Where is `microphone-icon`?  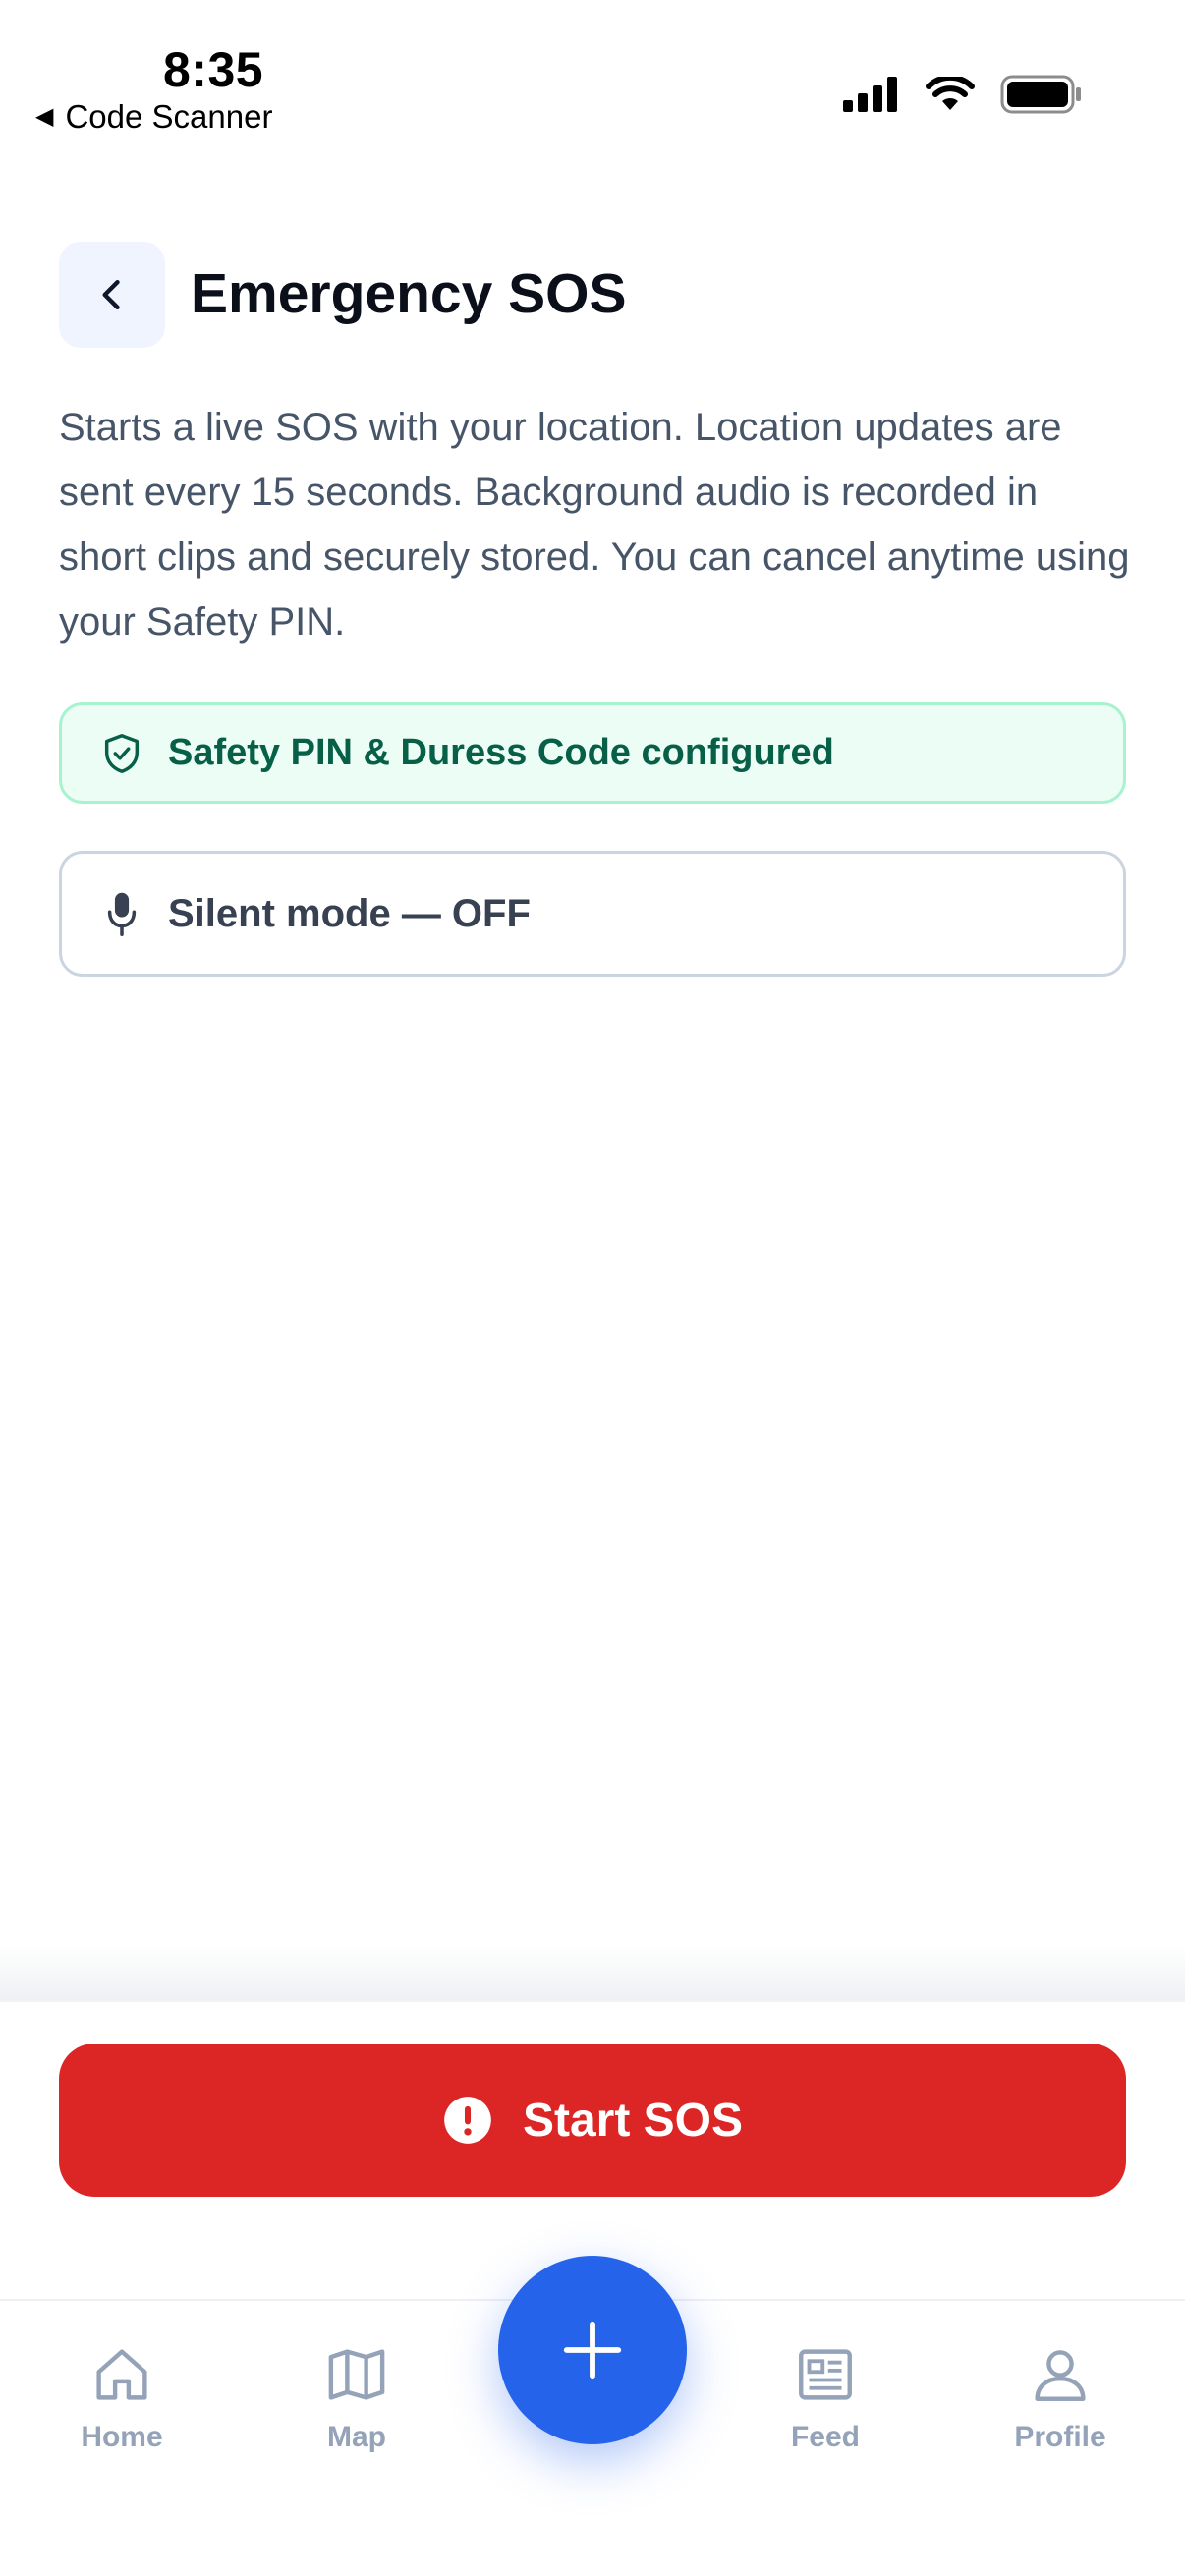 microphone-icon is located at coordinates (122, 914).